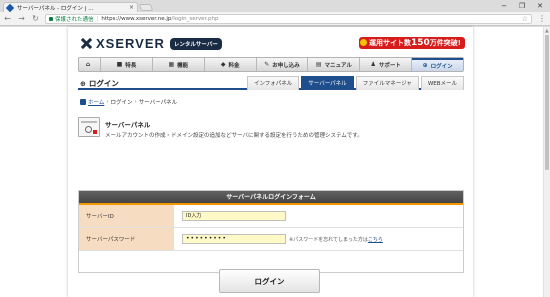 This screenshot has width=550, height=297. Describe the element at coordinates (547, 102) in the screenshot. I see `scroll-thumb` at that location.